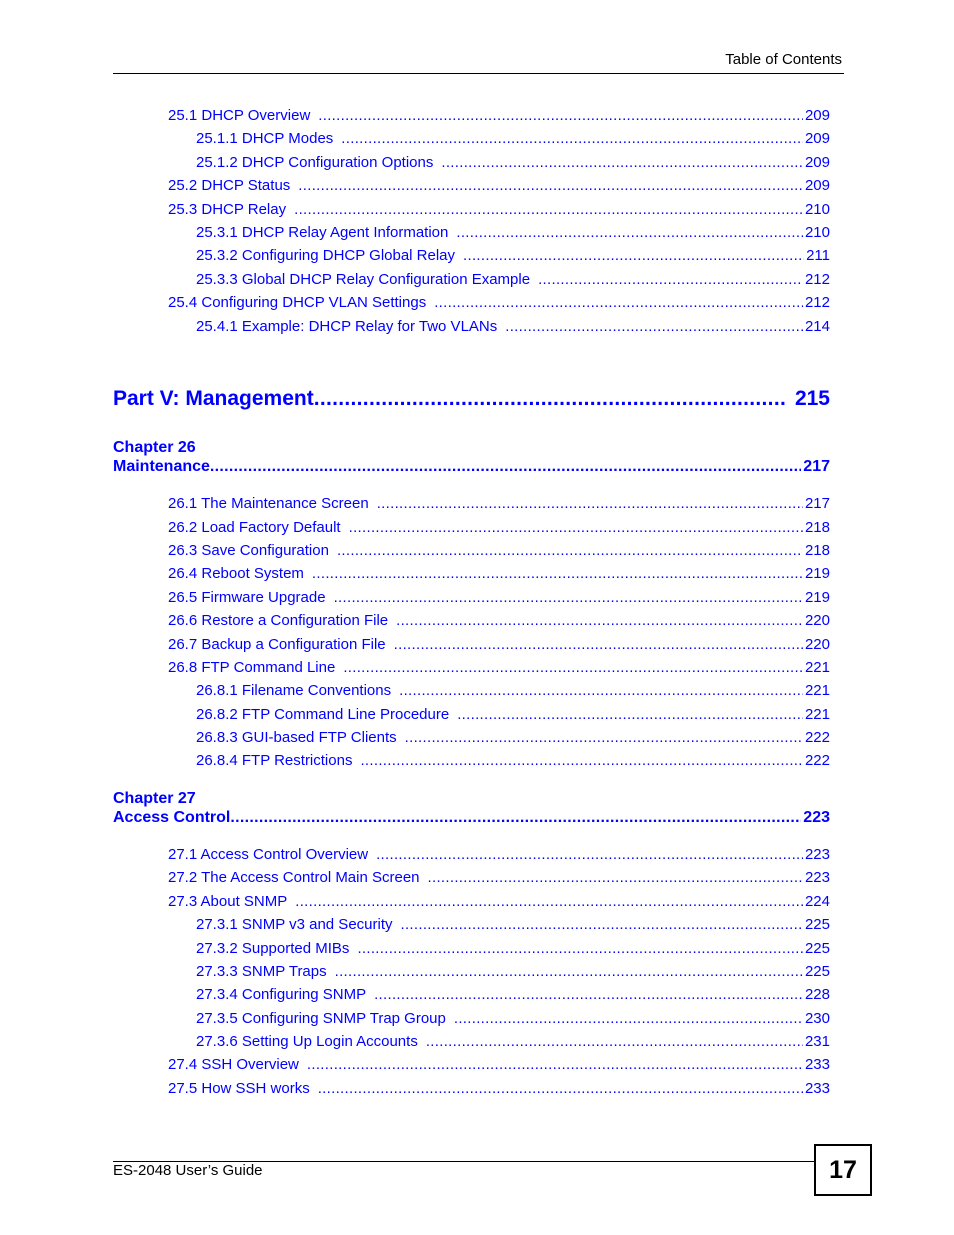 Image resolution: width=954 pixels, height=1235 pixels. Describe the element at coordinates (227, 209) in the screenshot. I see `toc-entry-title: 25.3 DHCP Relay` at that location.